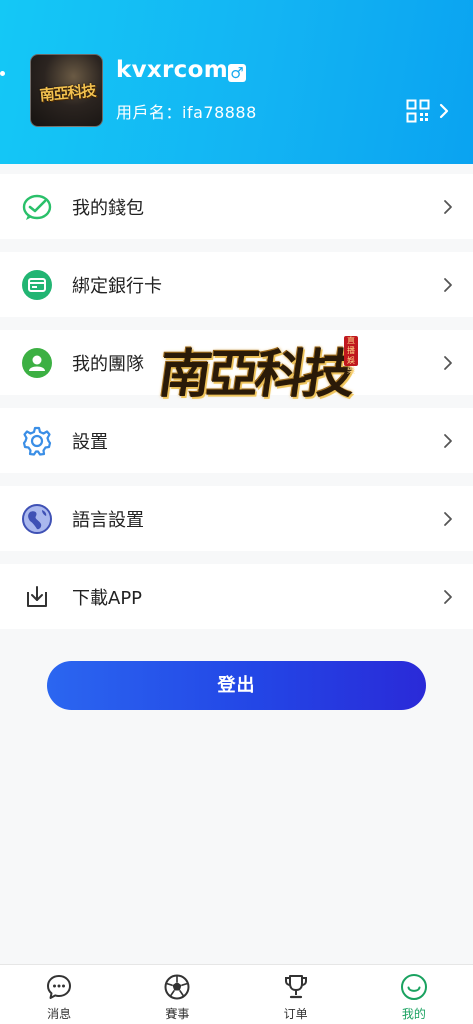  Describe the element at coordinates (237, 73) in the screenshot. I see `gender-male-icon: ♂` at that location.